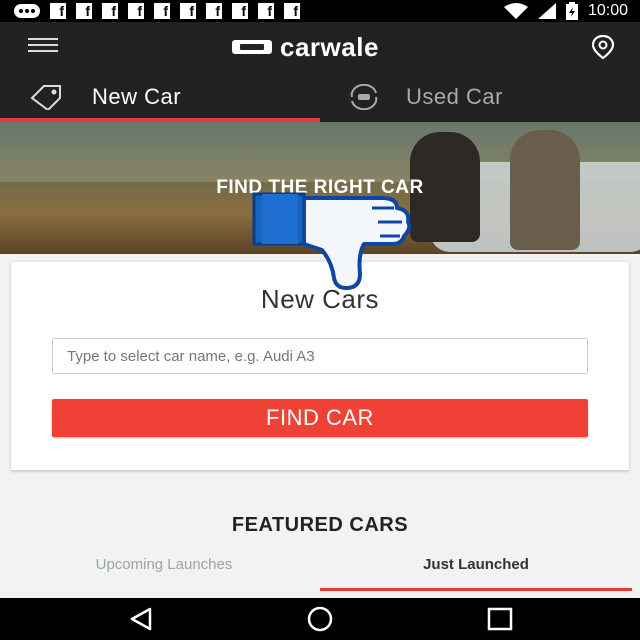 This screenshot has height=640, width=640. Describe the element at coordinates (476, 589) in the screenshot. I see `featured-active-tab-indicator` at that location.